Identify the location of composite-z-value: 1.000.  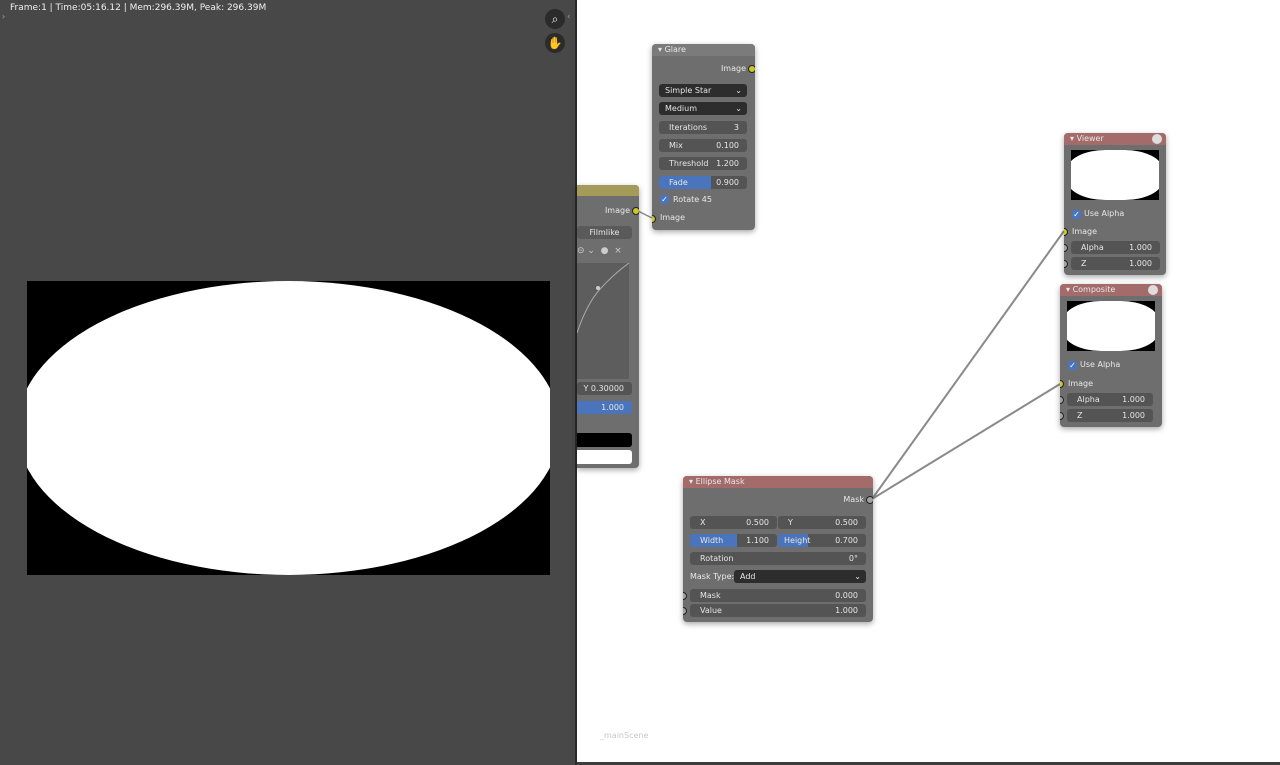
(1133, 415).